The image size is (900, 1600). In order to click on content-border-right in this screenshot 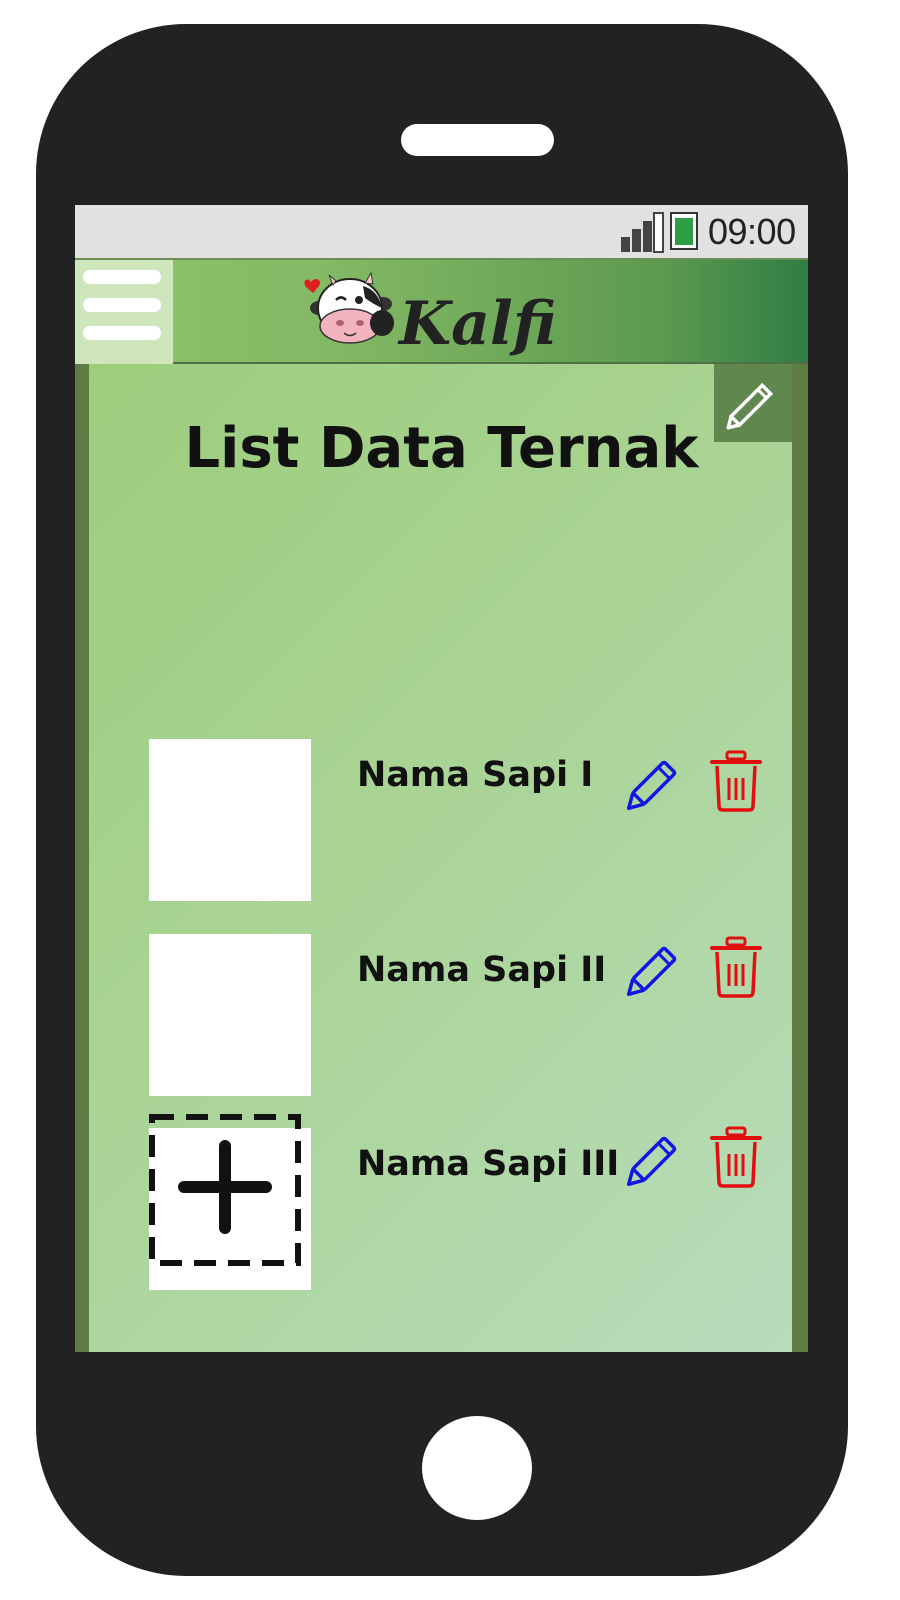, I will do `click(800, 858)`.